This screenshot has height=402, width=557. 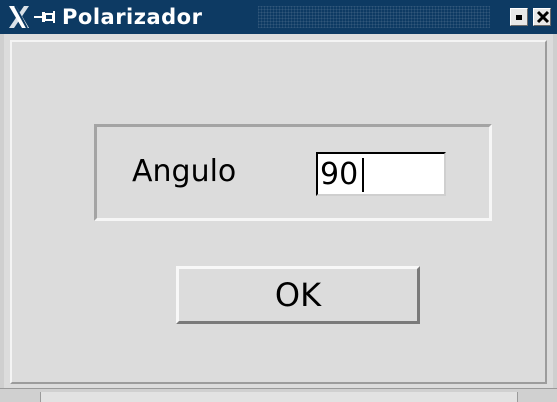 I want to click on angle-label: Angulo, so click(x=184, y=171).